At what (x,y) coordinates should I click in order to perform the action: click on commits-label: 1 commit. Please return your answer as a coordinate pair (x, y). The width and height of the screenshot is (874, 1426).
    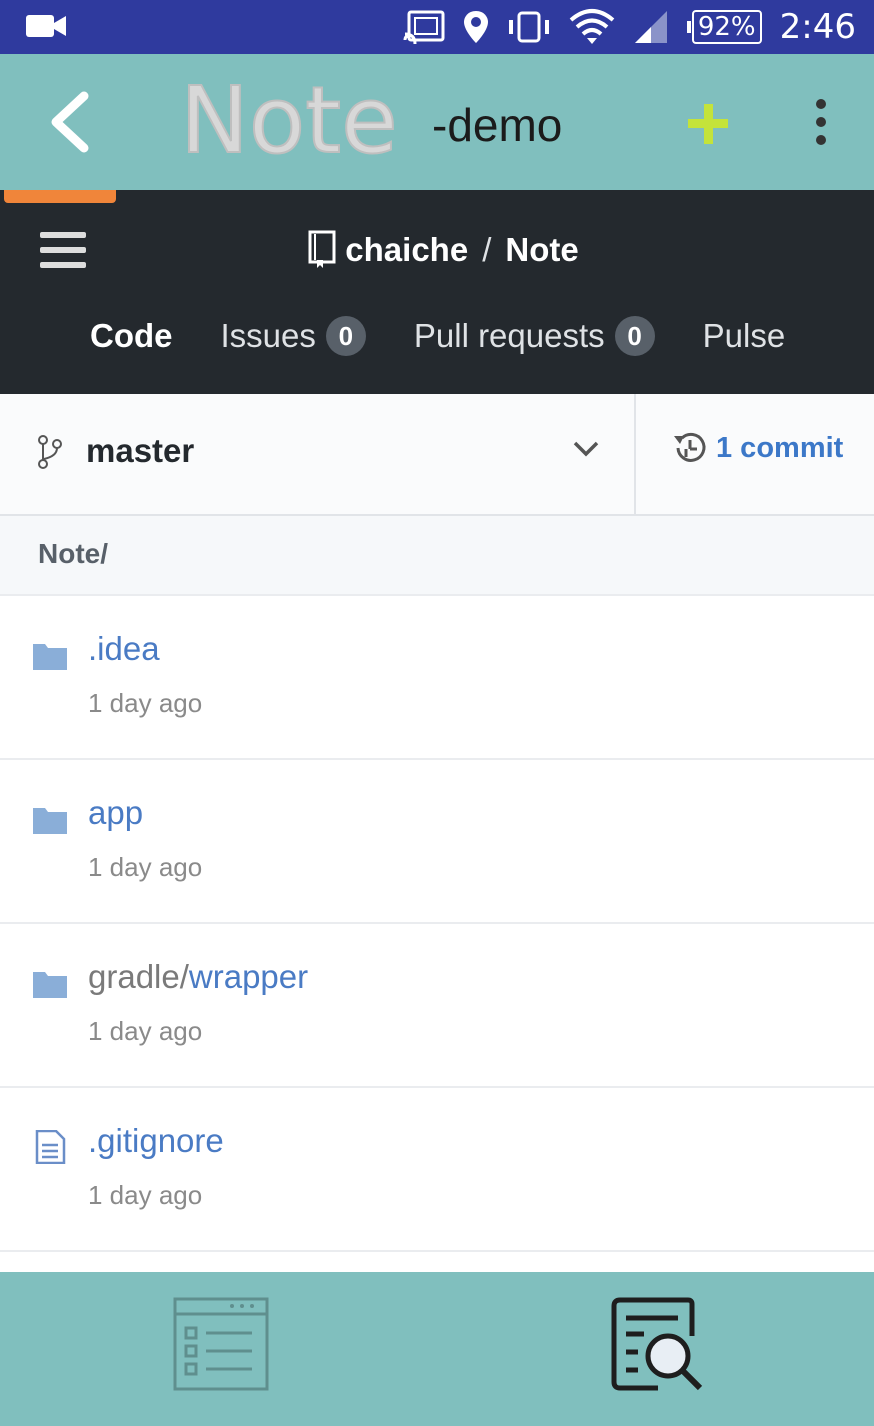
    Looking at the image, I should click on (780, 447).